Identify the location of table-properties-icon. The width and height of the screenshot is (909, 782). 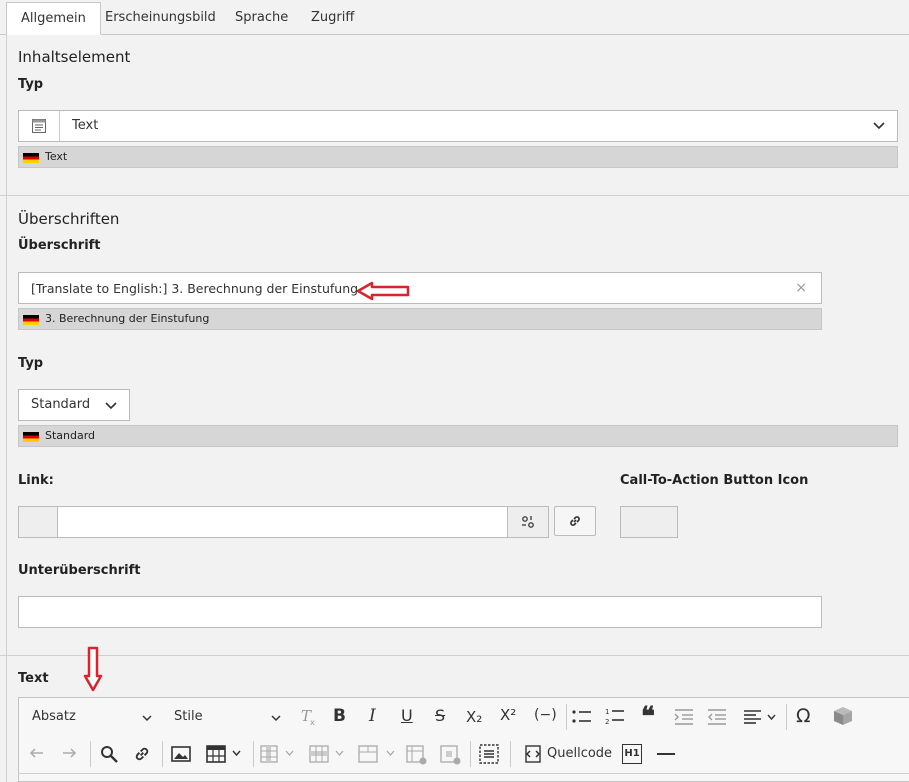
(417, 757).